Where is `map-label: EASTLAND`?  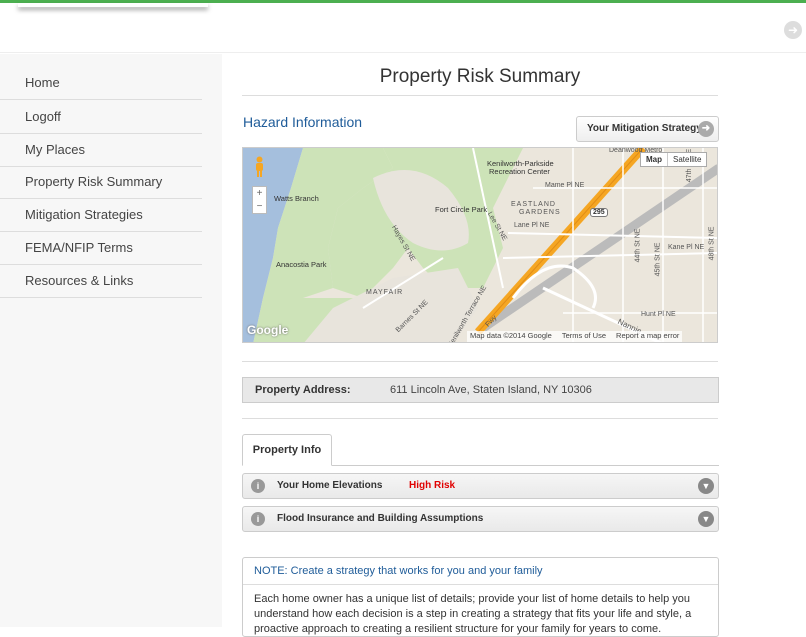
map-label: EASTLAND is located at coordinates (533, 204).